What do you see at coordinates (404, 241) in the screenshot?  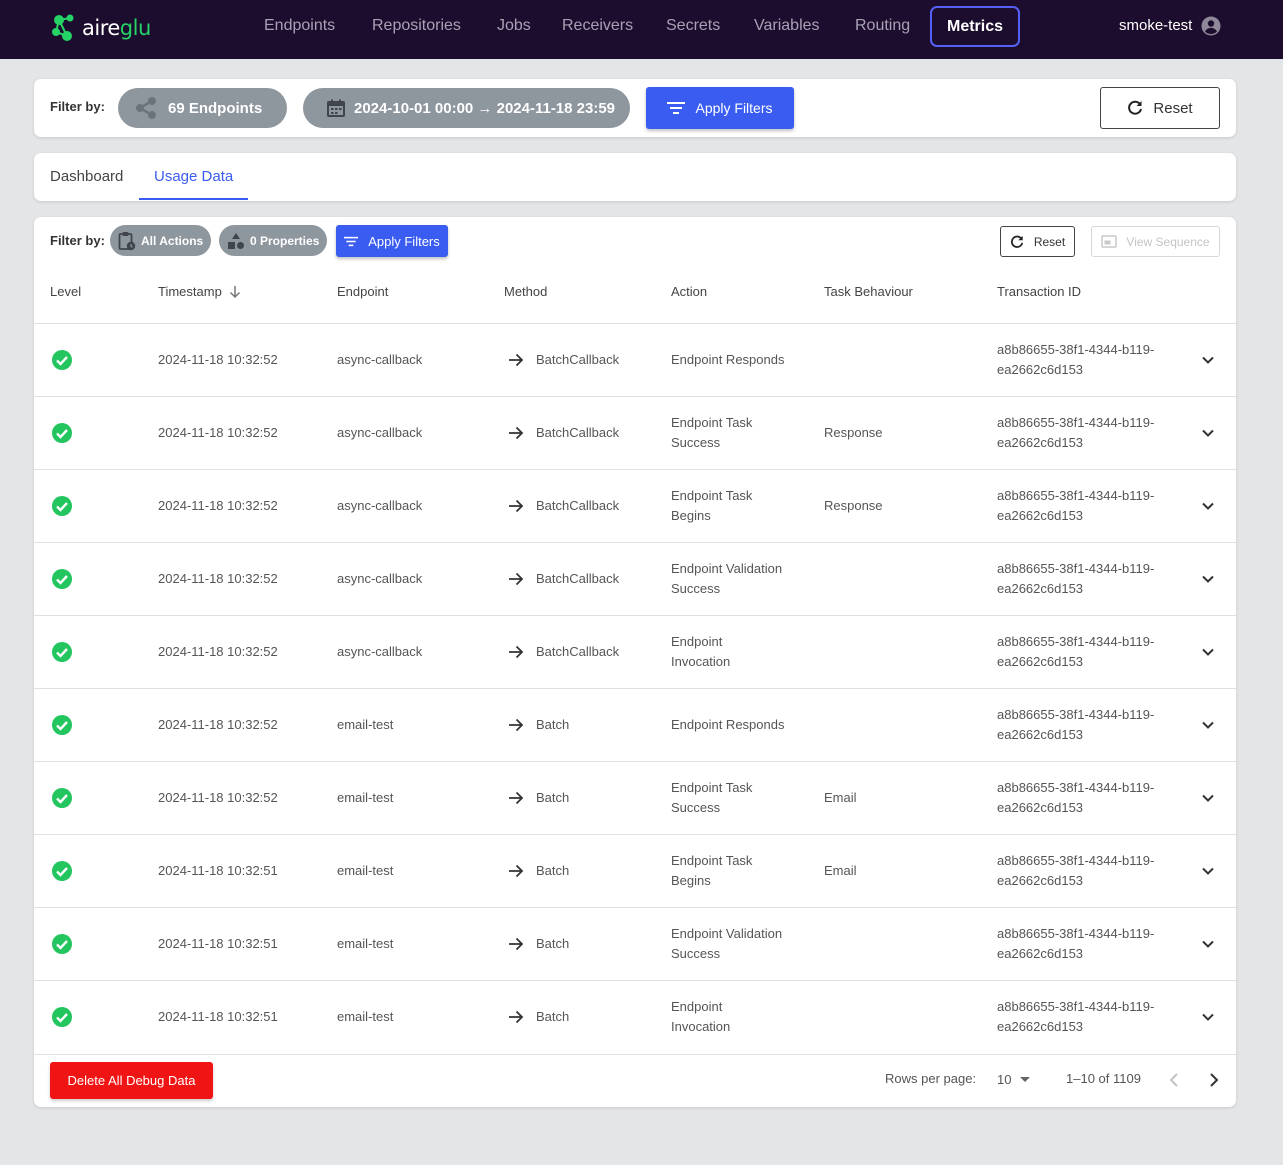 I see `usage-apply-filters-label: Apply Filters` at bounding box center [404, 241].